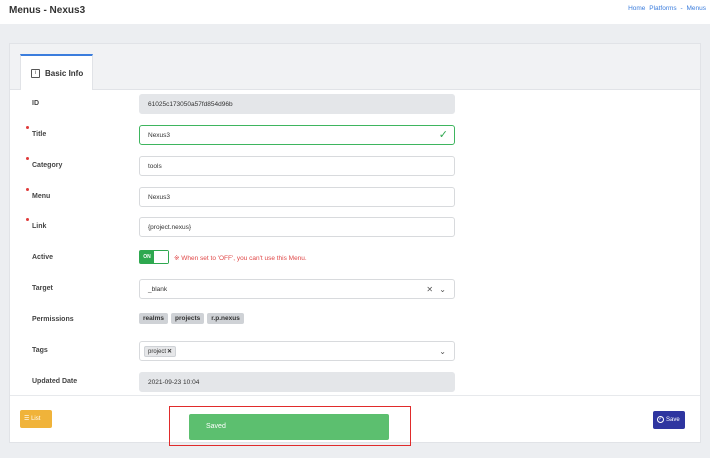 The width and height of the screenshot is (710, 458). I want to click on breadcrumb: Home Platforms - Menus, so click(666, 8).